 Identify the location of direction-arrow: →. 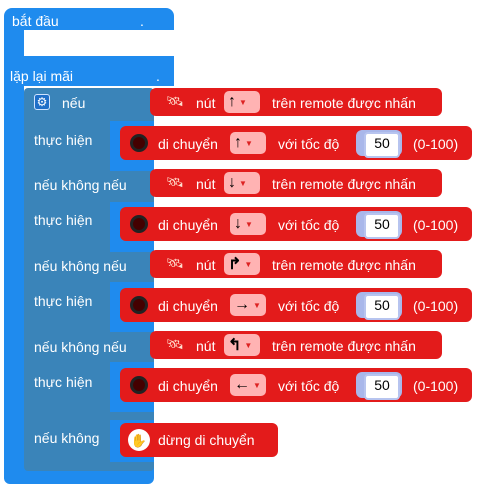
(242, 304).